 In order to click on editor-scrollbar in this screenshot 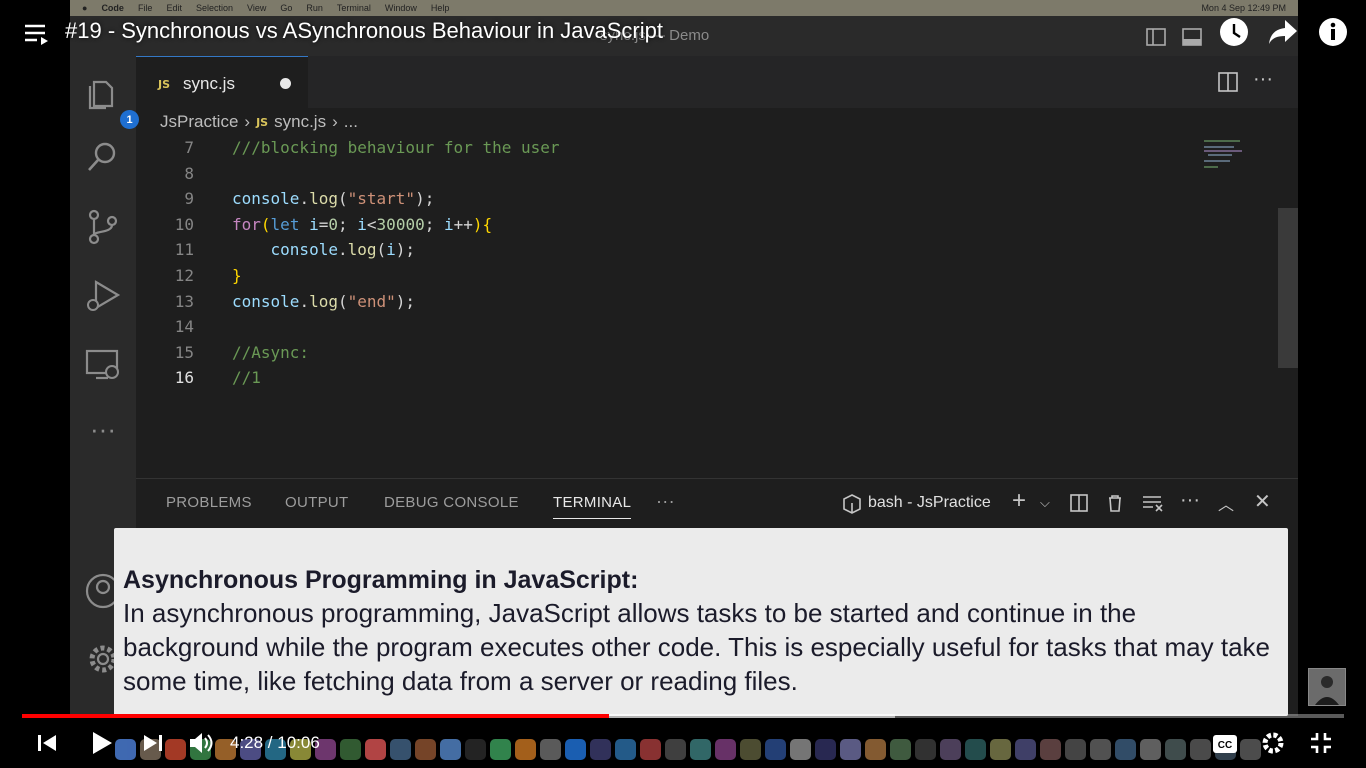, I will do `click(1288, 288)`.